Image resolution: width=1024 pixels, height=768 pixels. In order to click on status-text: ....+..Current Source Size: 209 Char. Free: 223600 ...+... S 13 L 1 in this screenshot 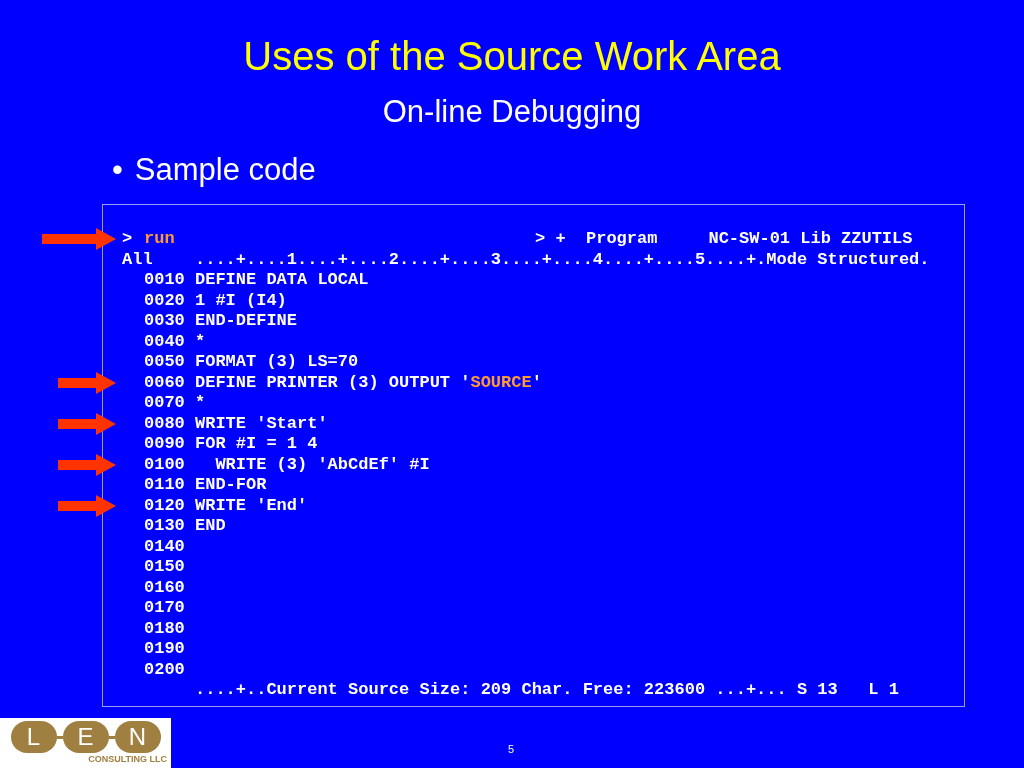, I will do `click(547, 690)`.